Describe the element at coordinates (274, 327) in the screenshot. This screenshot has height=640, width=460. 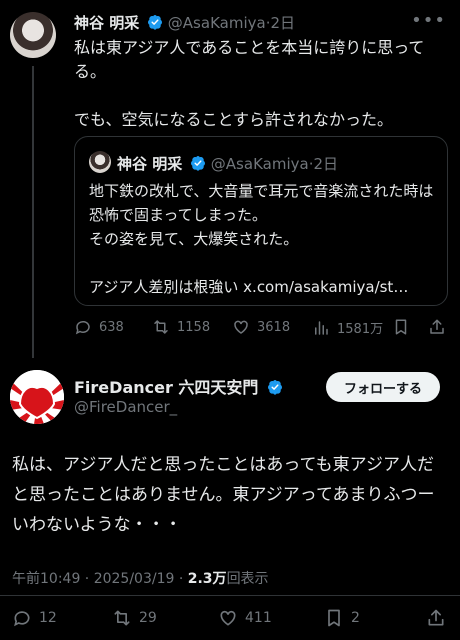
I see `like-count: 3618` at that location.